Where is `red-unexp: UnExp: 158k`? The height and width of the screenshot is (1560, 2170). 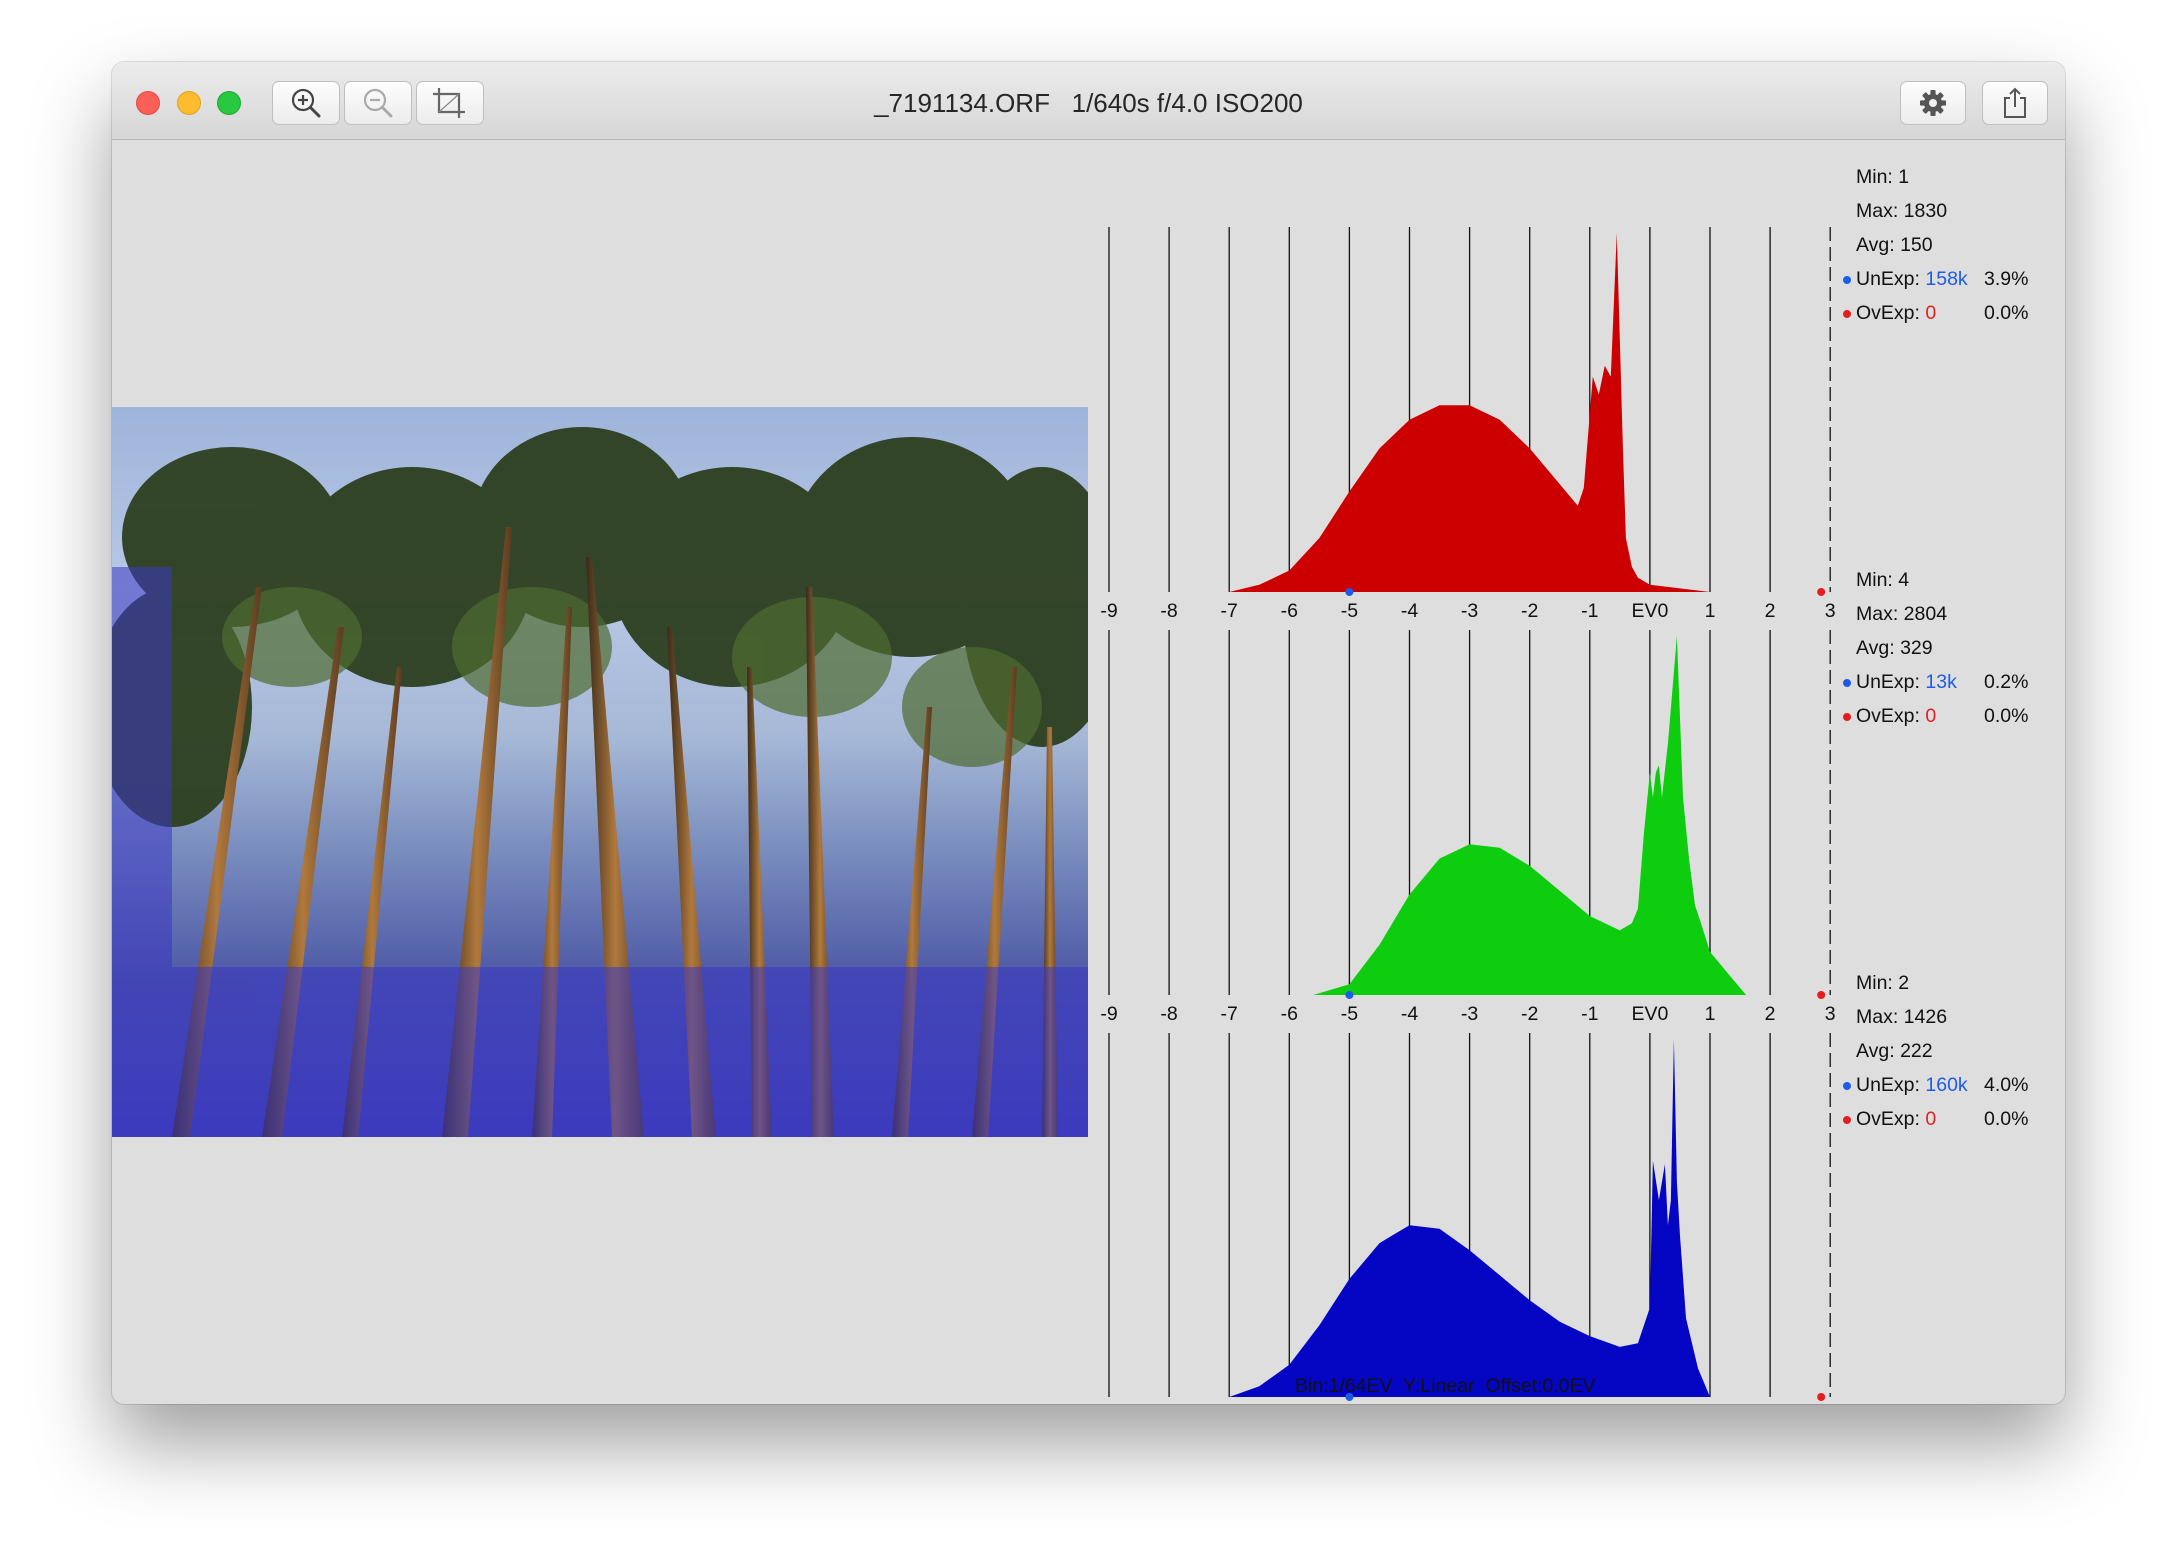
red-unexp: UnExp: 158k is located at coordinates (1912, 279).